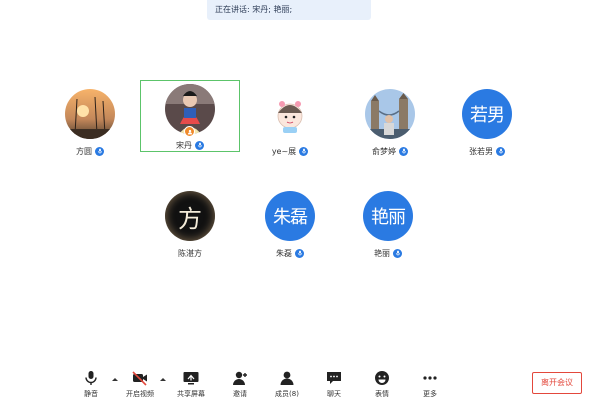 This screenshot has height=400, width=600. Describe the element at coordinates (191, 394) in the screenshot. I see `share-label: 共享屏幕` at that location.